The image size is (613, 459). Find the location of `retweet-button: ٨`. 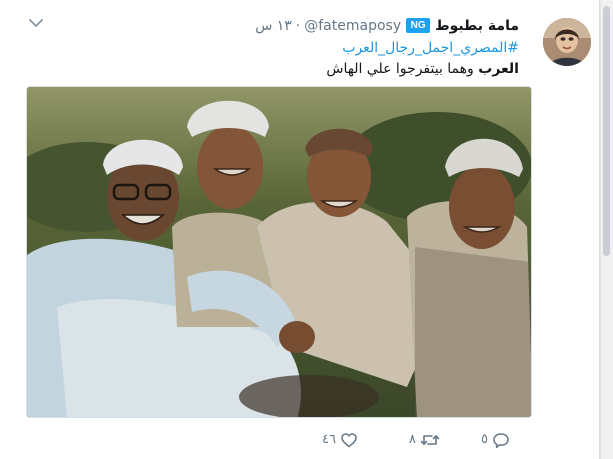

retweet-button: ٨ is located at coordinates (420, 440).